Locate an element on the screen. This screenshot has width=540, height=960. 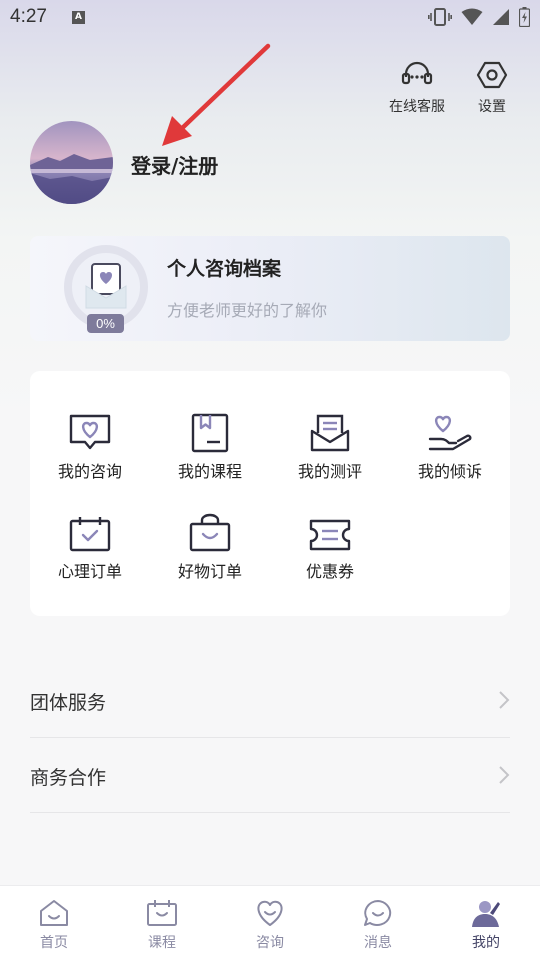
signal-icon is located at coordinates (501, 17).